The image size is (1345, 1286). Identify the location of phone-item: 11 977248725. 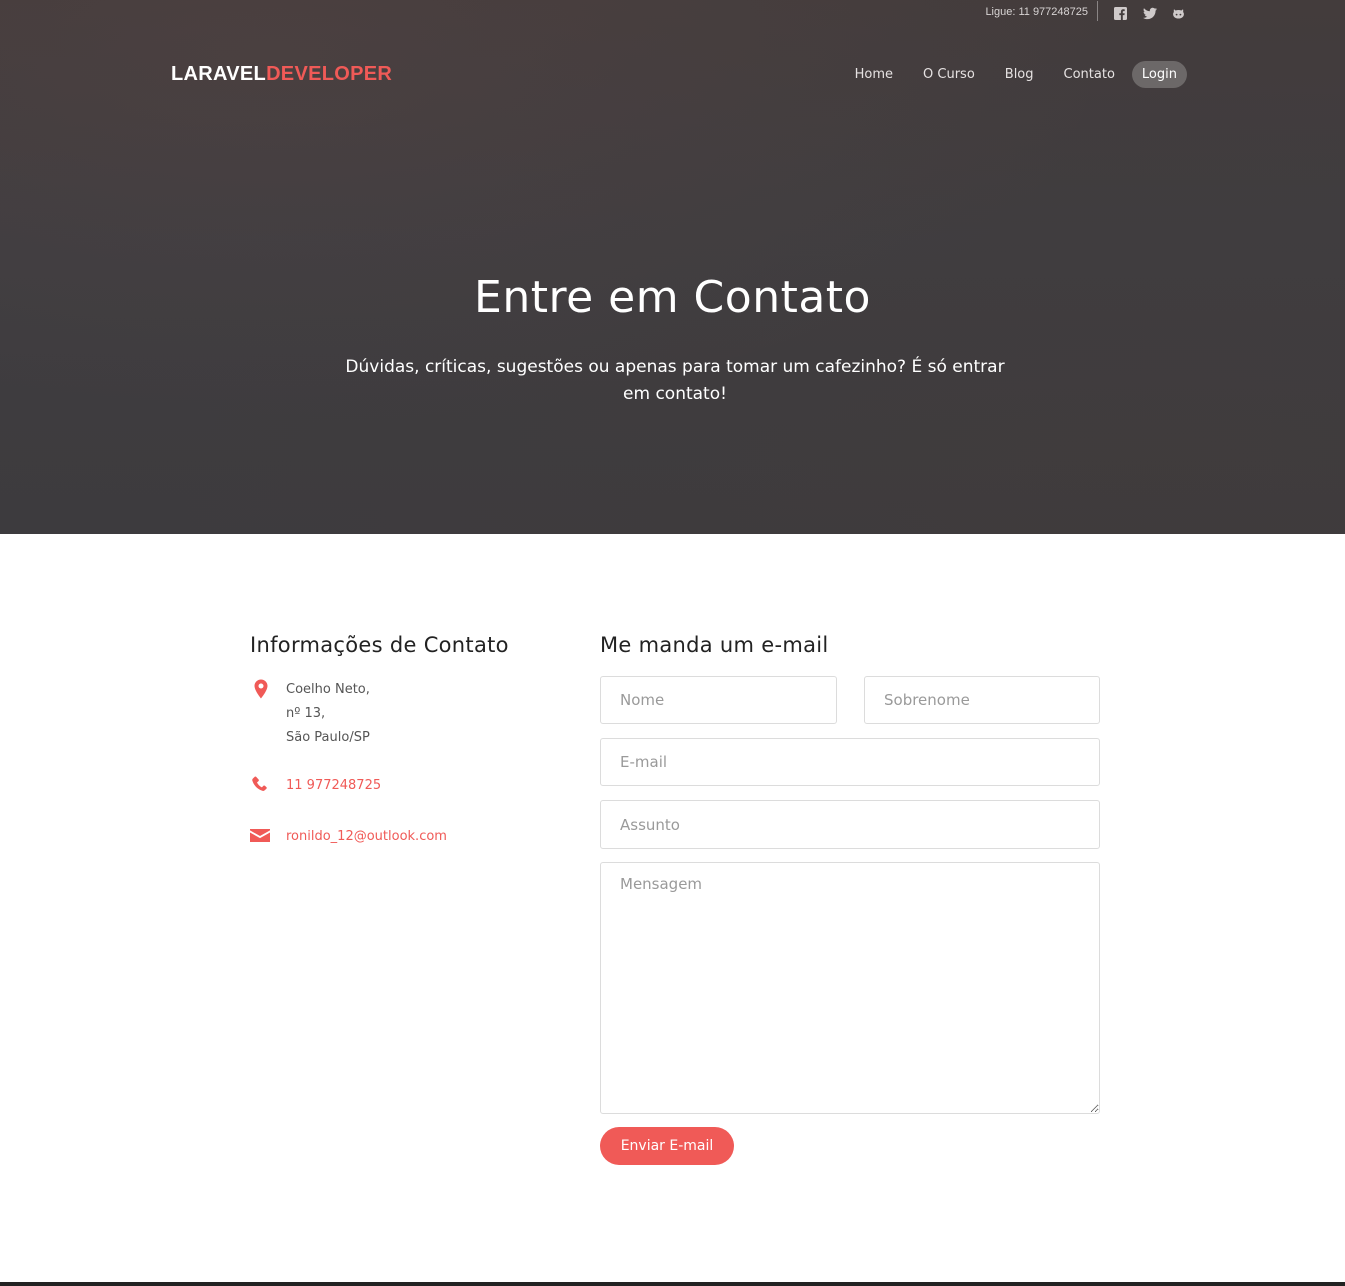
(315, 786).